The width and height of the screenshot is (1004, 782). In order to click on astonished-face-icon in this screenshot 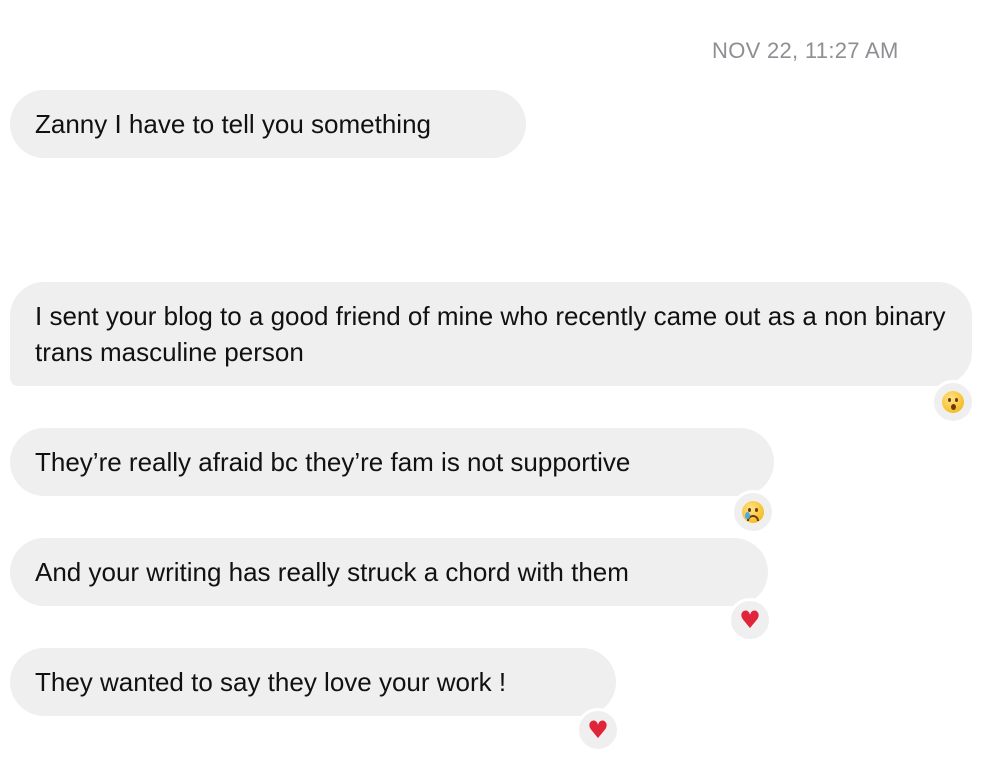, I will do `click(953, 402)`.